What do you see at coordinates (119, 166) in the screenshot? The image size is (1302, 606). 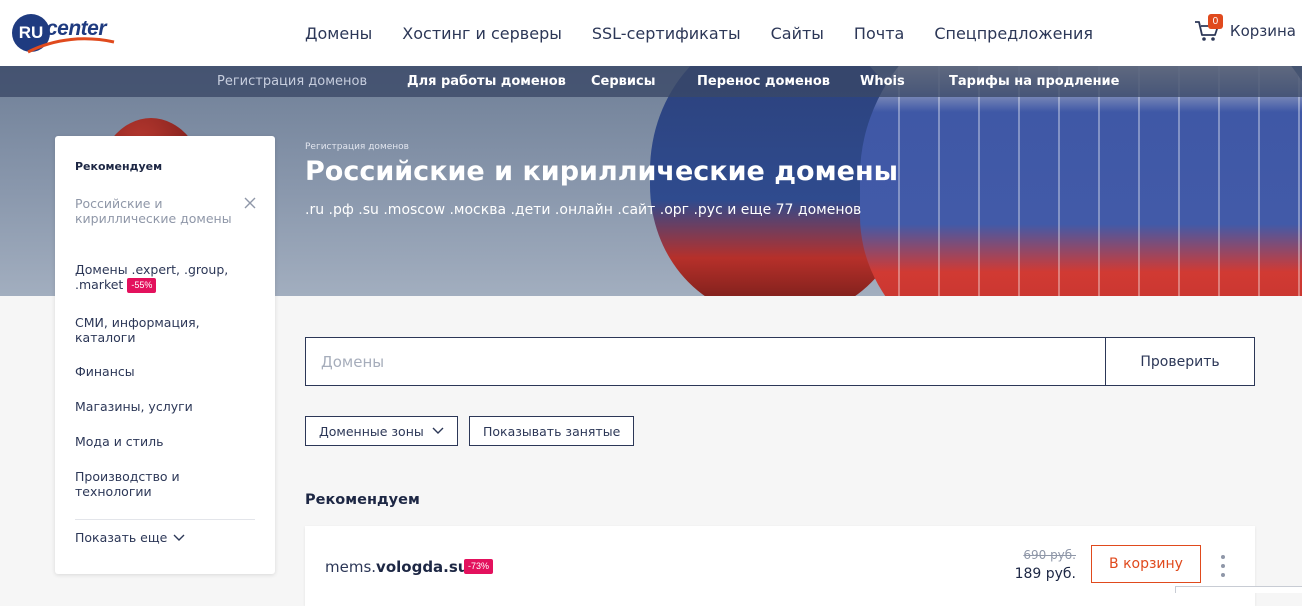 I see `sidebar-heading: Рекомендуем` at bounding box center [119, 166].